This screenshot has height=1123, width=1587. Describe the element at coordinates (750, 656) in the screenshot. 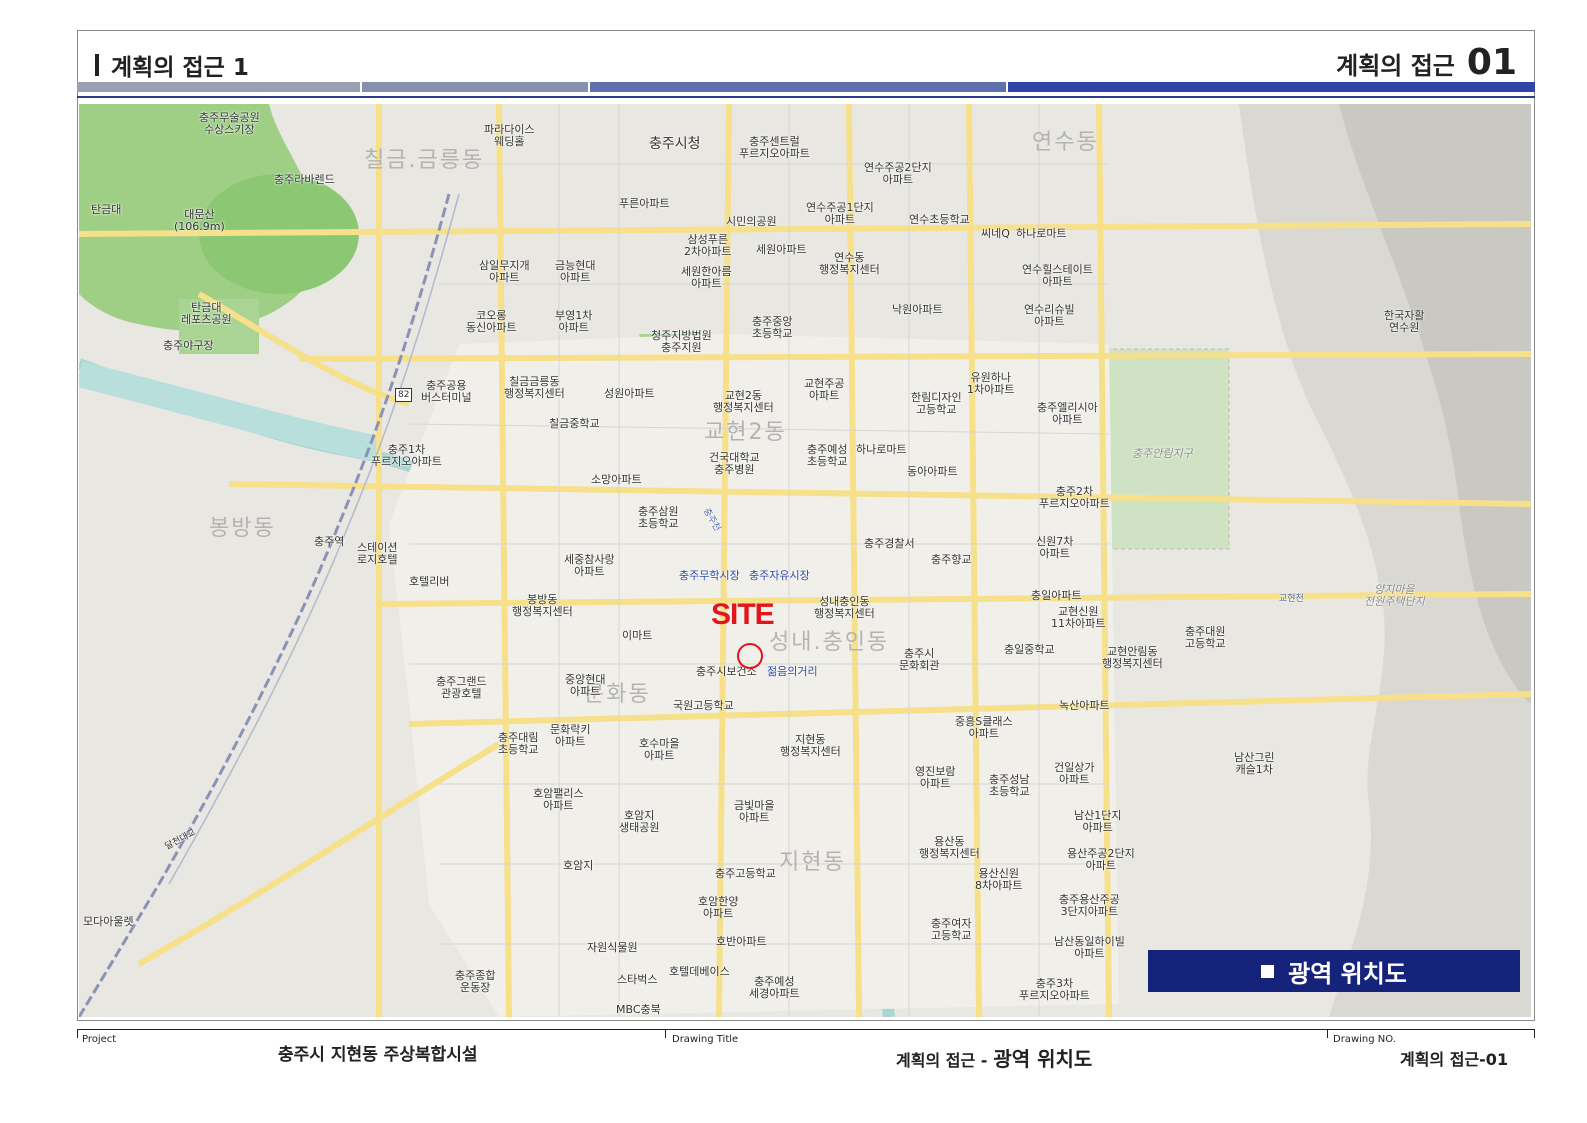

I see `site-marker` at that location.